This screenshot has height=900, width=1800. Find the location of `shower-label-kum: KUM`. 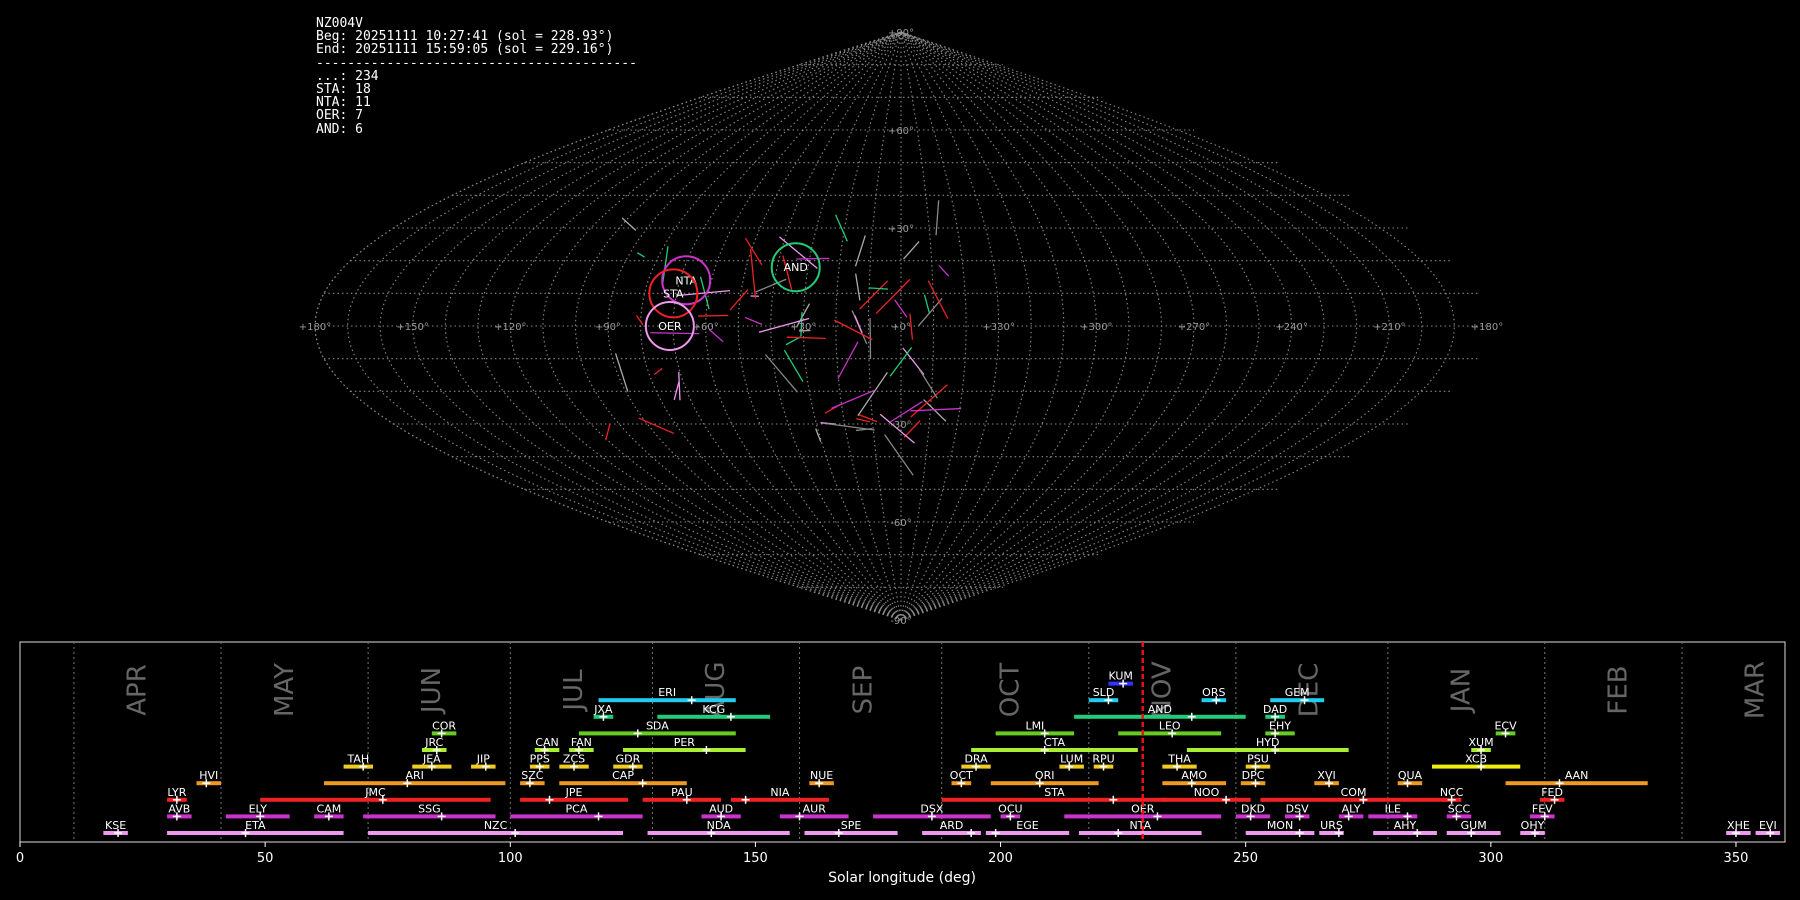

shower-label-kum: KUM is located at coordinates (1120, 676).